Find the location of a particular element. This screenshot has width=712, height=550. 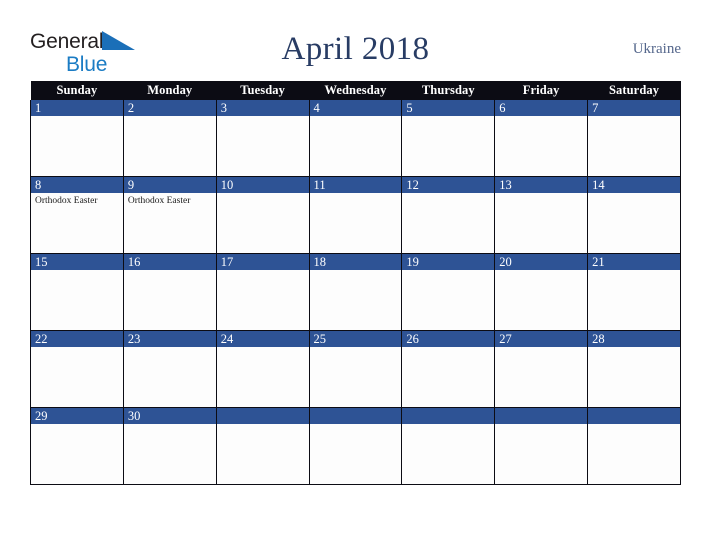

calendar-day-cell: 2 is located at coordinates (169, 138).